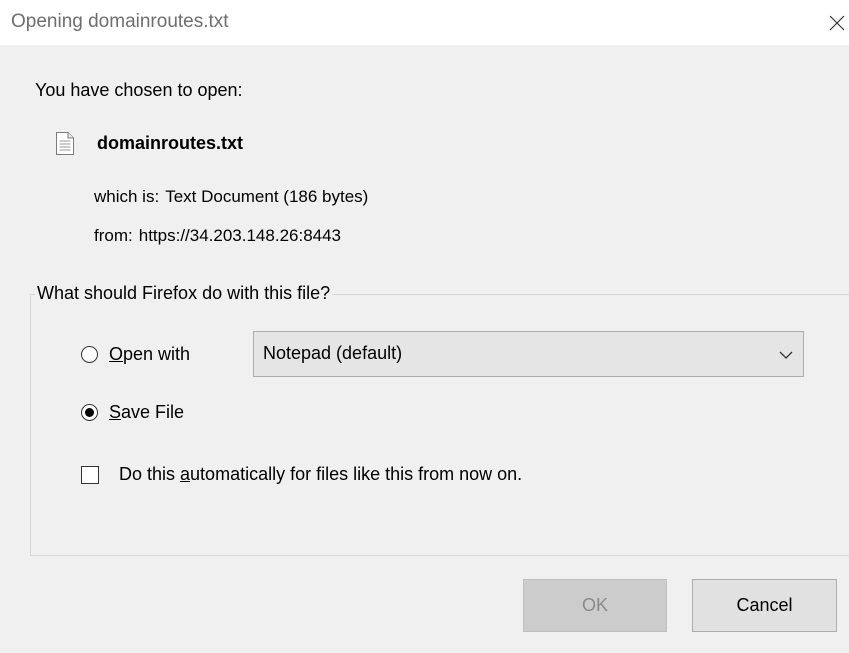  I want to click on file-name: domainroutes.txt, so click(170, 143).